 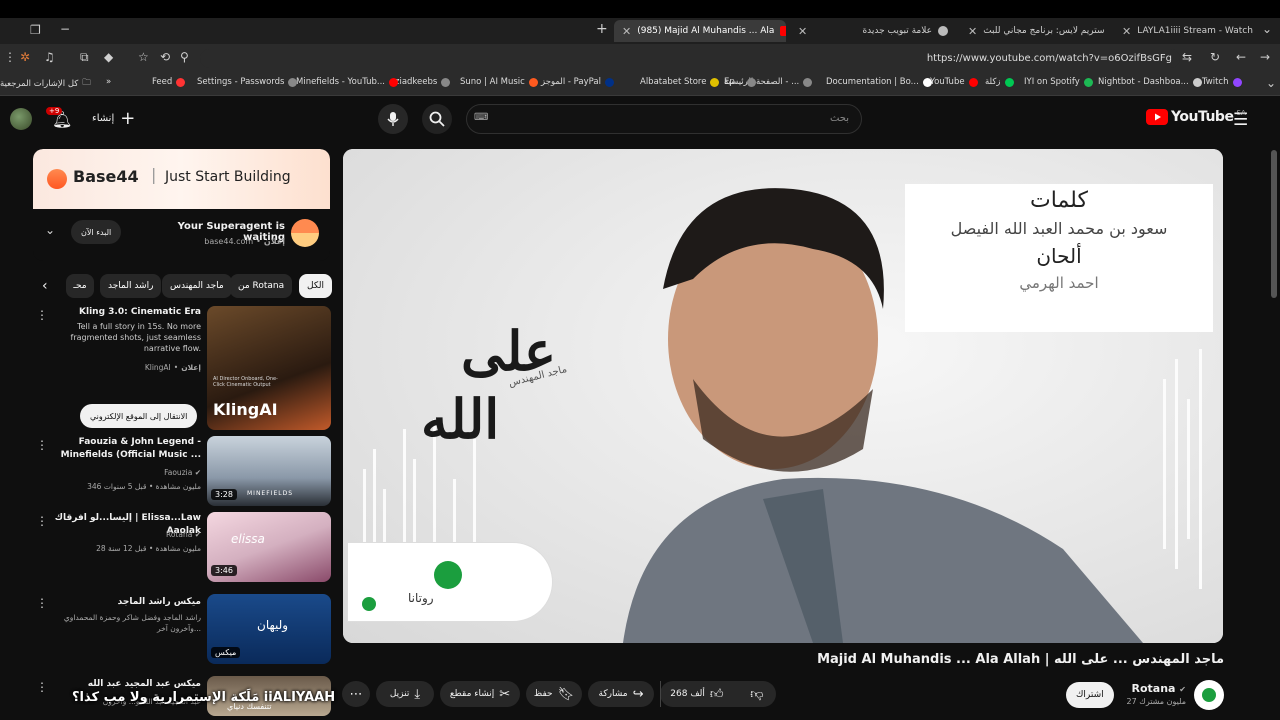 What do you see at coordinates (108, 82) in the screenshot?
I see `bookmarks-overflow-icon: »` at bounding box center [108, 82].